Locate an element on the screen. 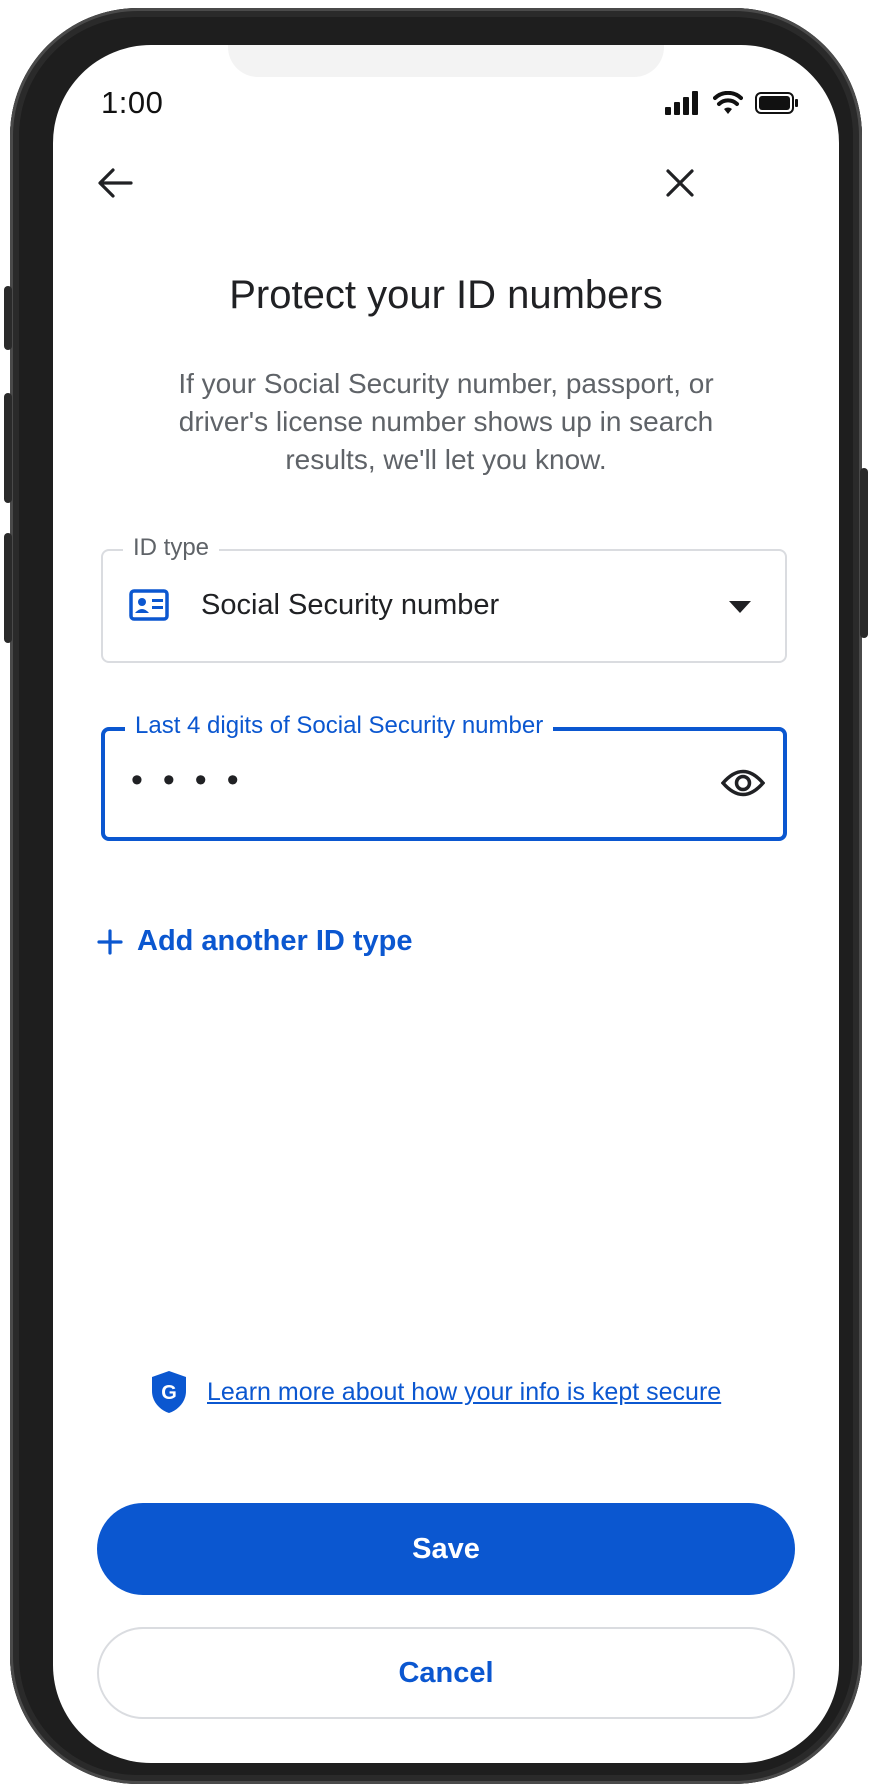 The width and height of the screenshot is (872, 1792). status-icons is located at coordinates (732, 103).